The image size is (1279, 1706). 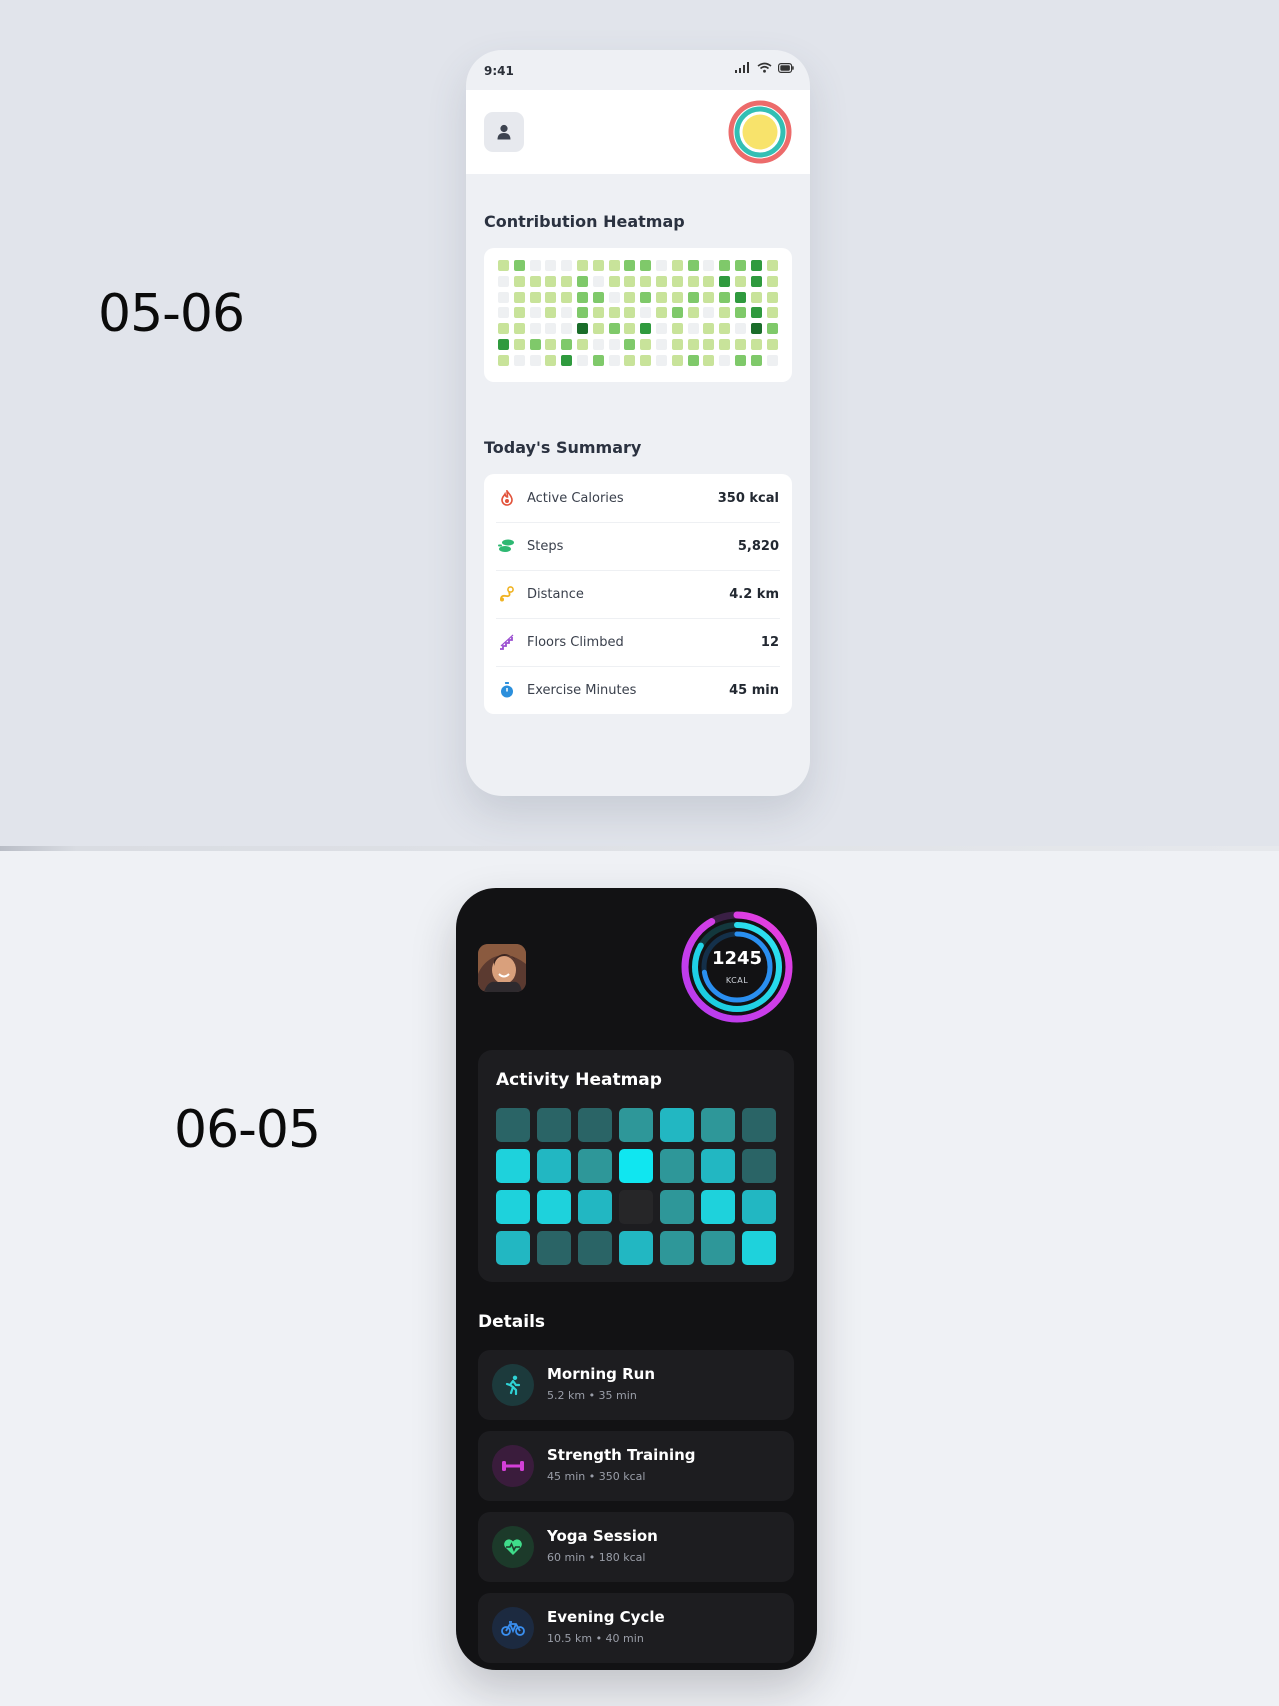 What do you see at coordinates (638, 498) in the screenshot?
I see `summary-row-active-calories: Active Calories 350 kcal` at bounding box center [638, 498].